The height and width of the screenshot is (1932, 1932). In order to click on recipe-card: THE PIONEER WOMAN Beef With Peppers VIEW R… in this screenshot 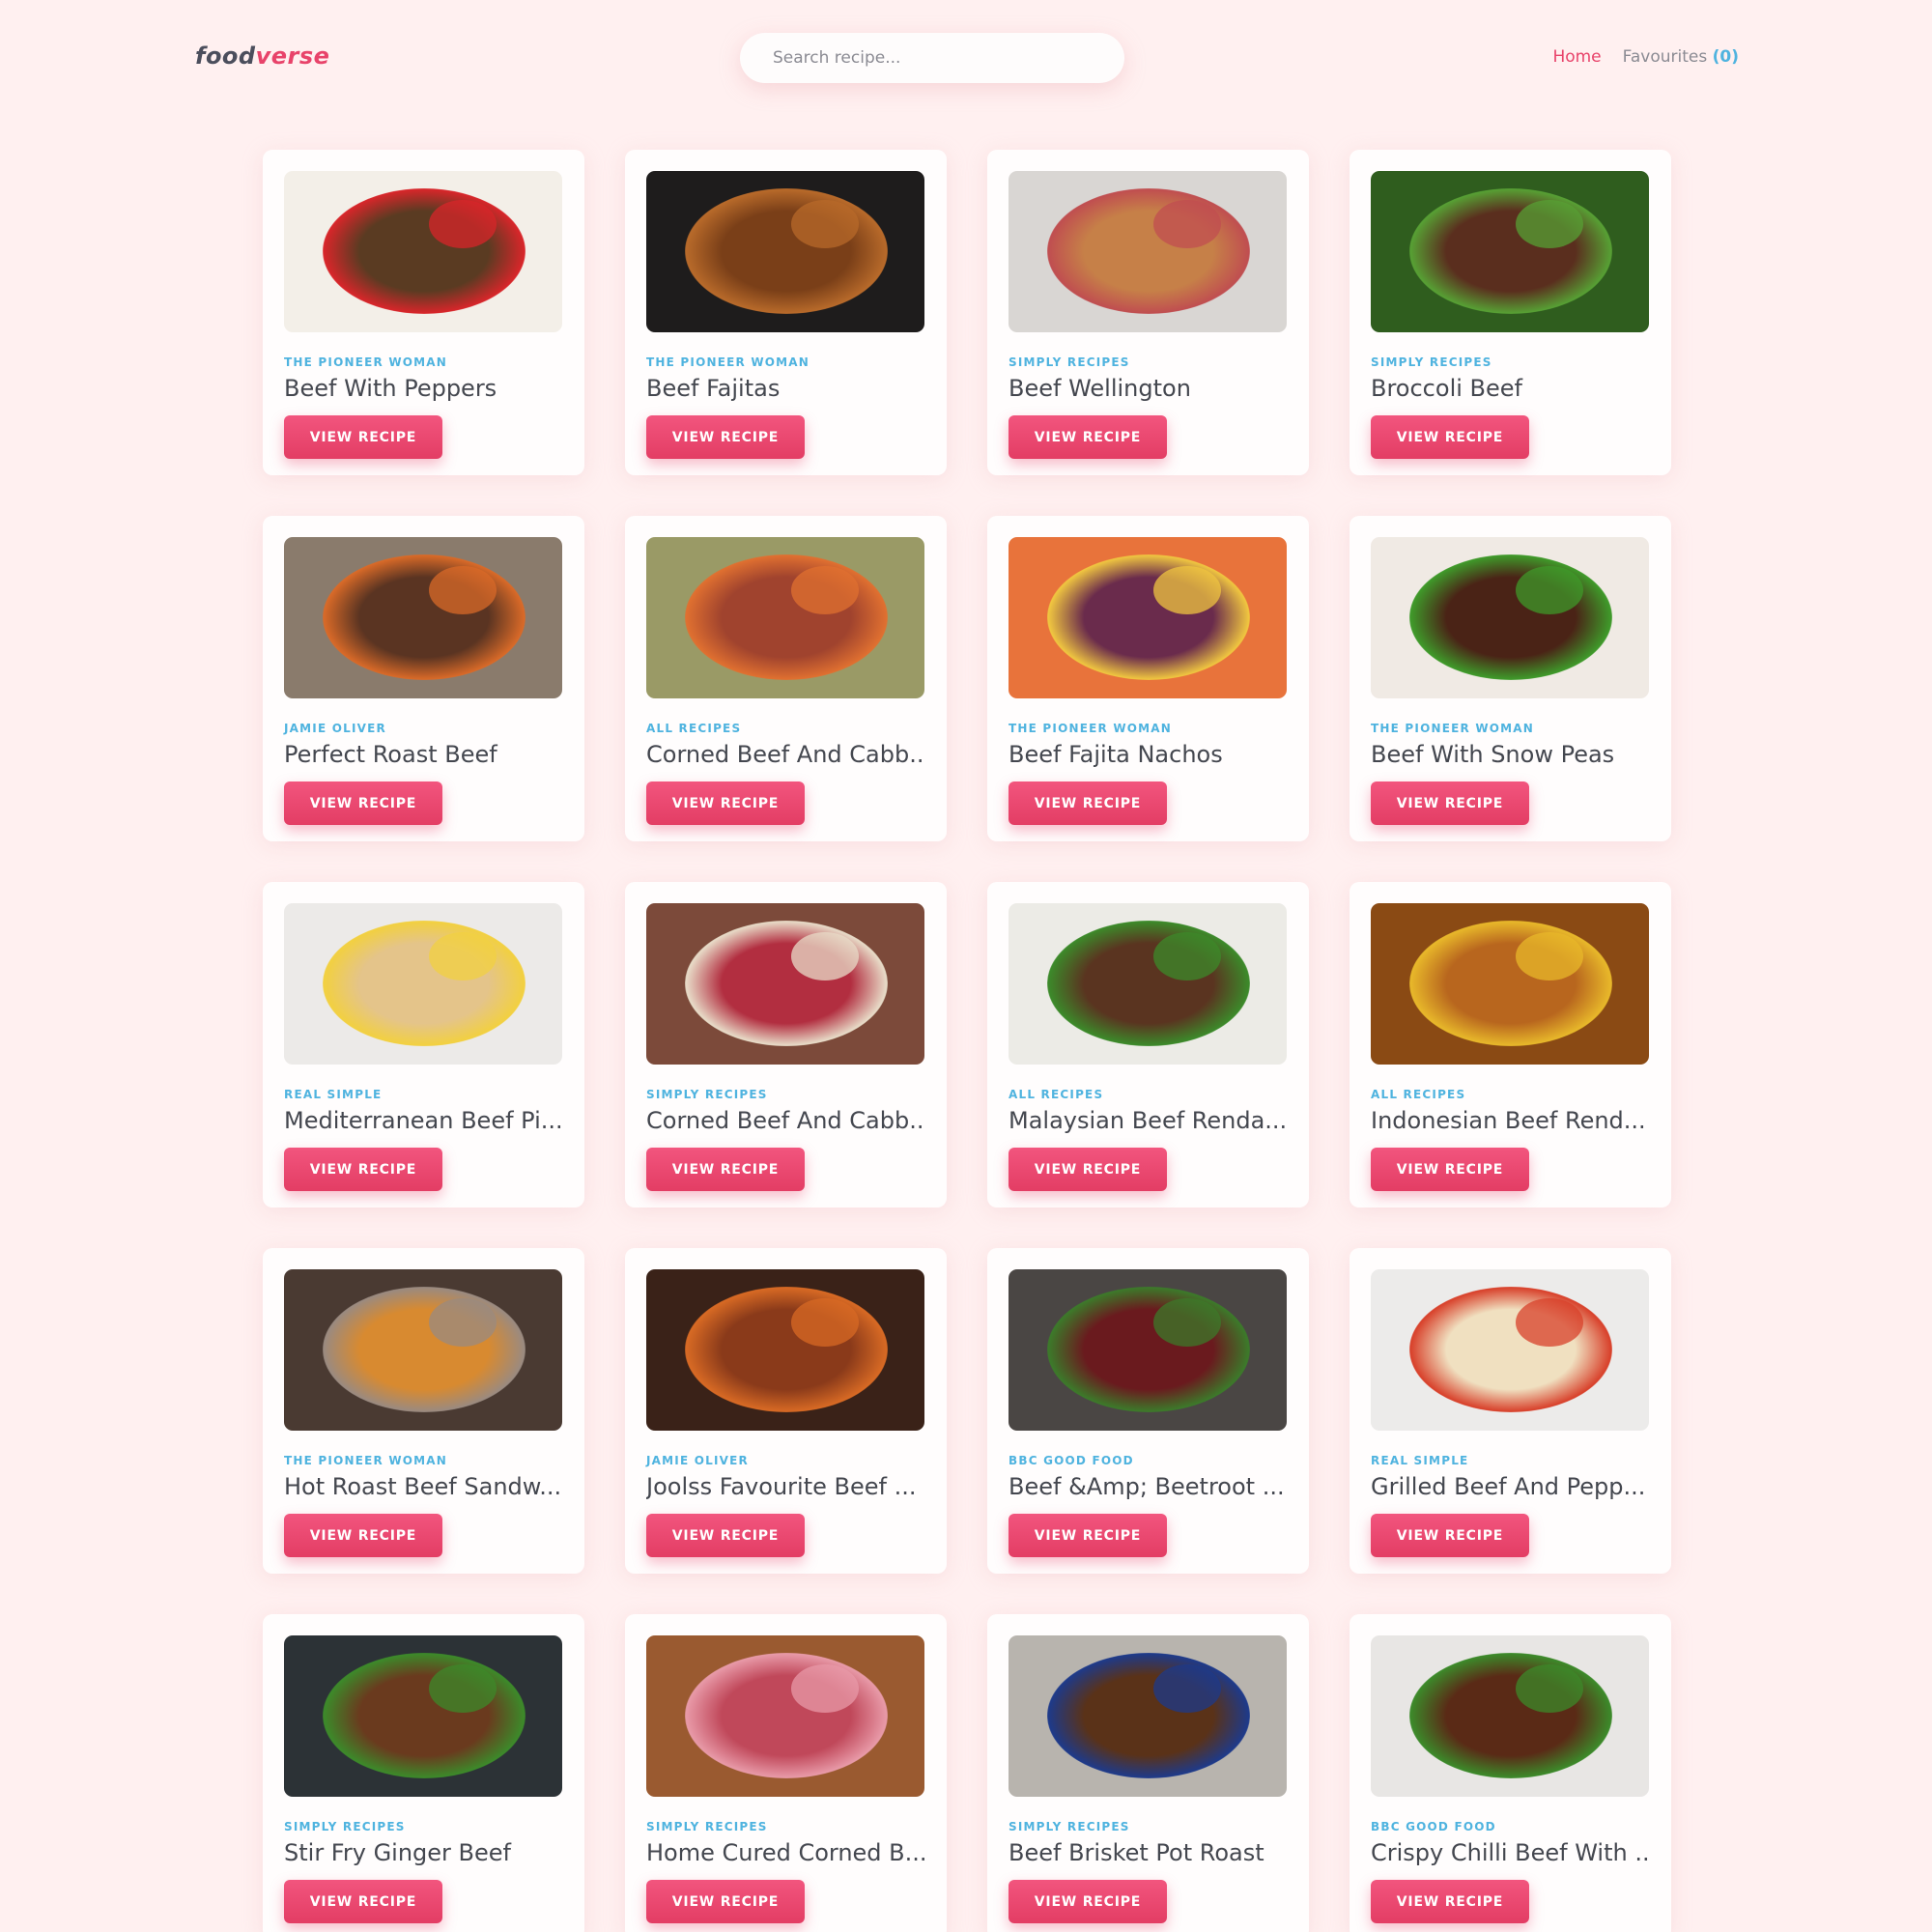, I will do `click(423, 312)`.